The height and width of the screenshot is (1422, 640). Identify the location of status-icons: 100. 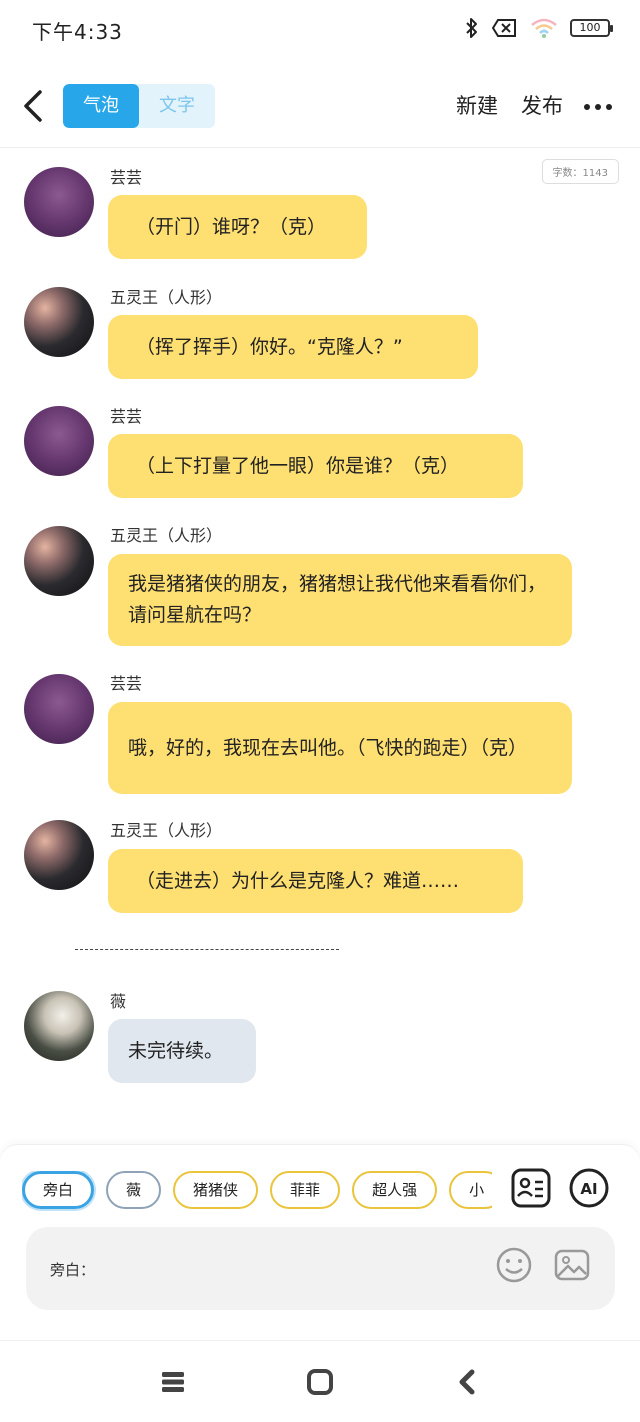
(538, 28).